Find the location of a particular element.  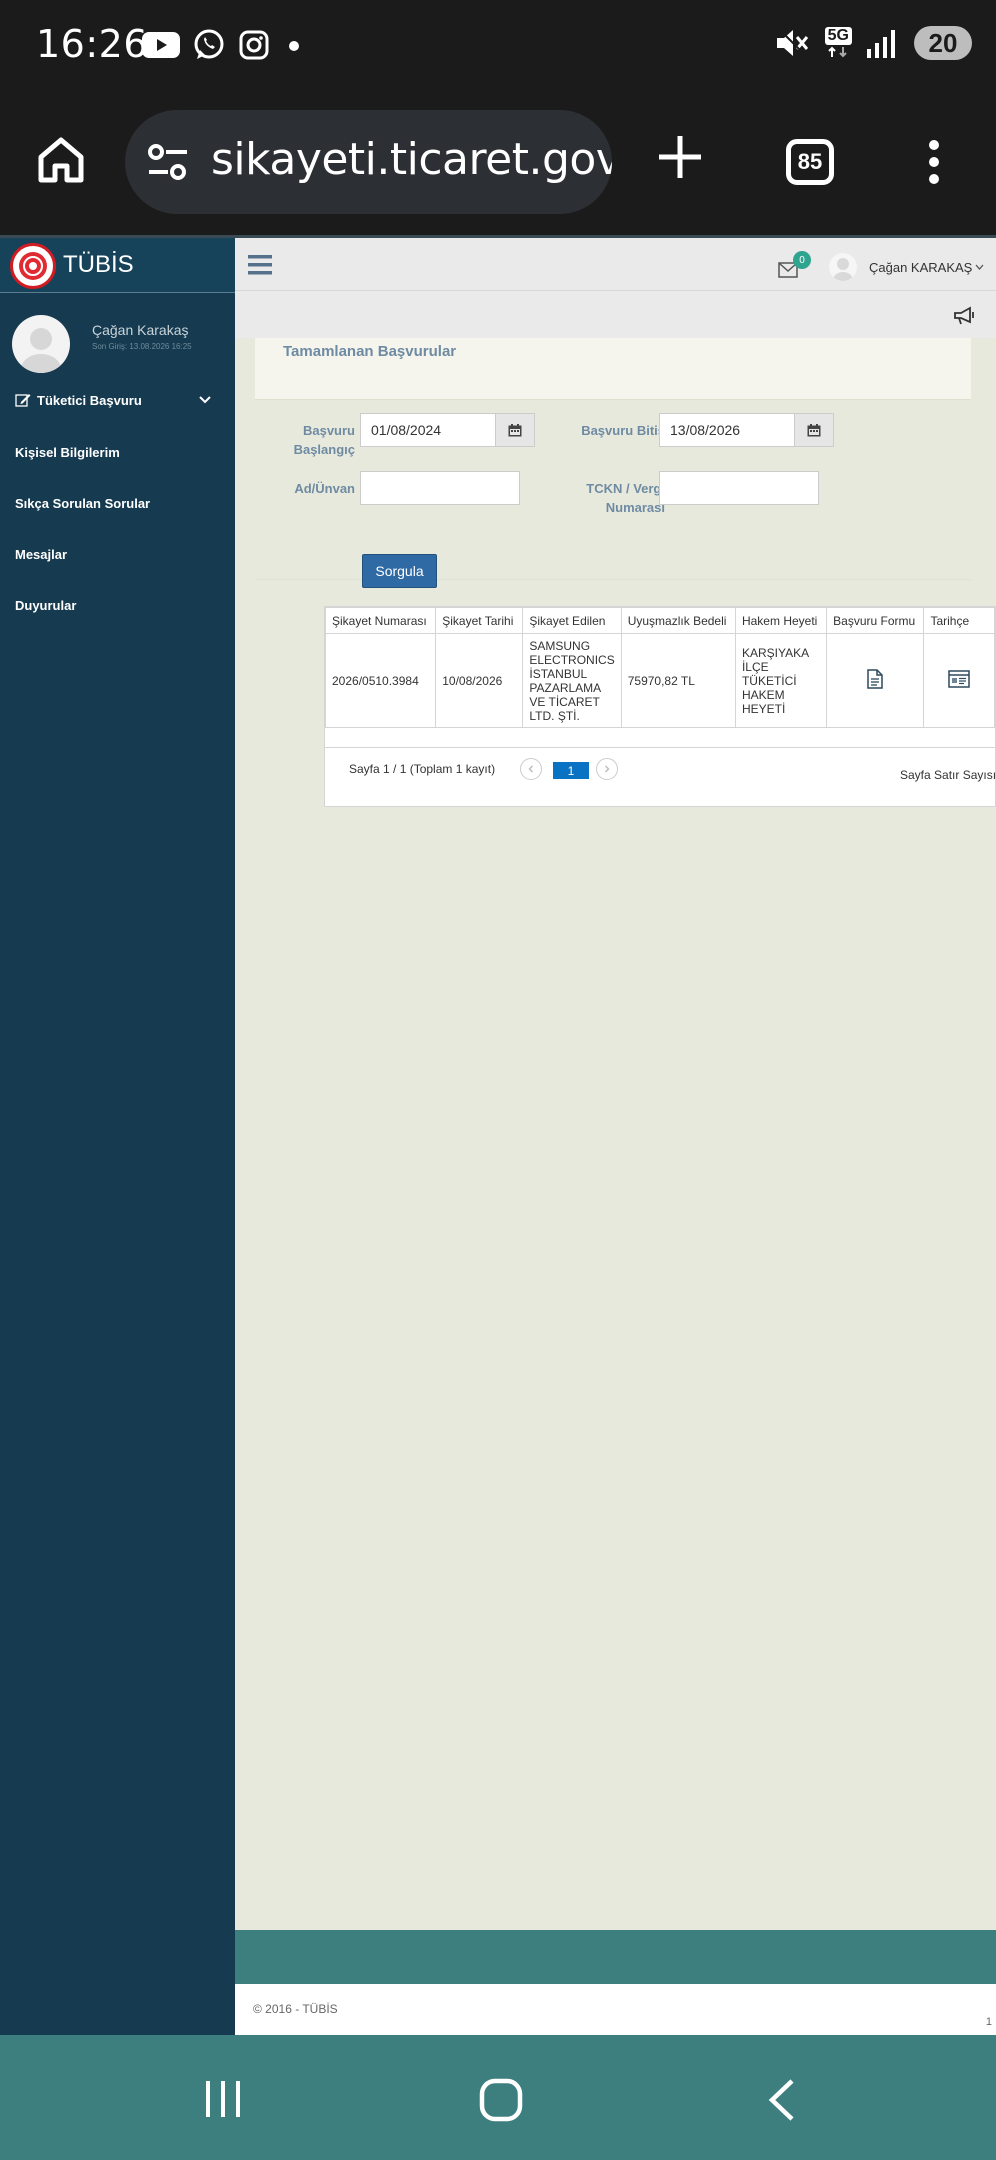

footer-page-number: 1 is located at coordinates (988, 2022).